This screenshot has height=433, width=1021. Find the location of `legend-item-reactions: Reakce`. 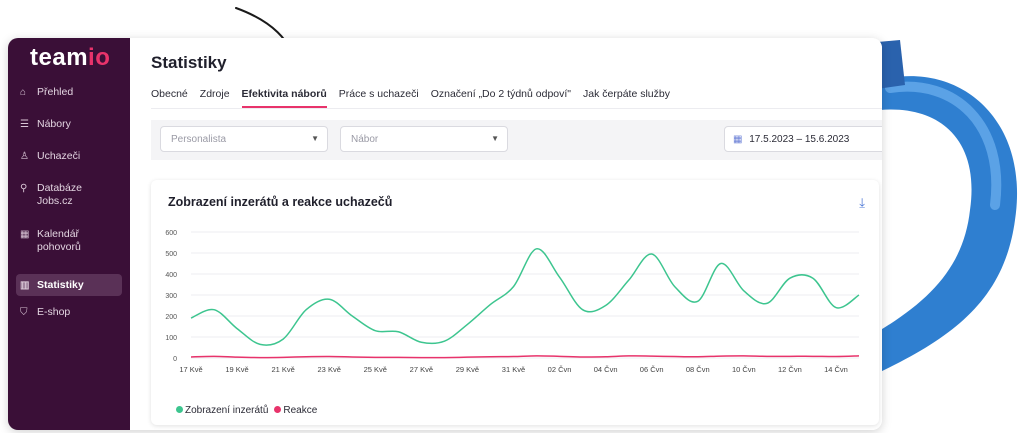

legend-item-reactions: Reakce is located at coordinates (295, 410).